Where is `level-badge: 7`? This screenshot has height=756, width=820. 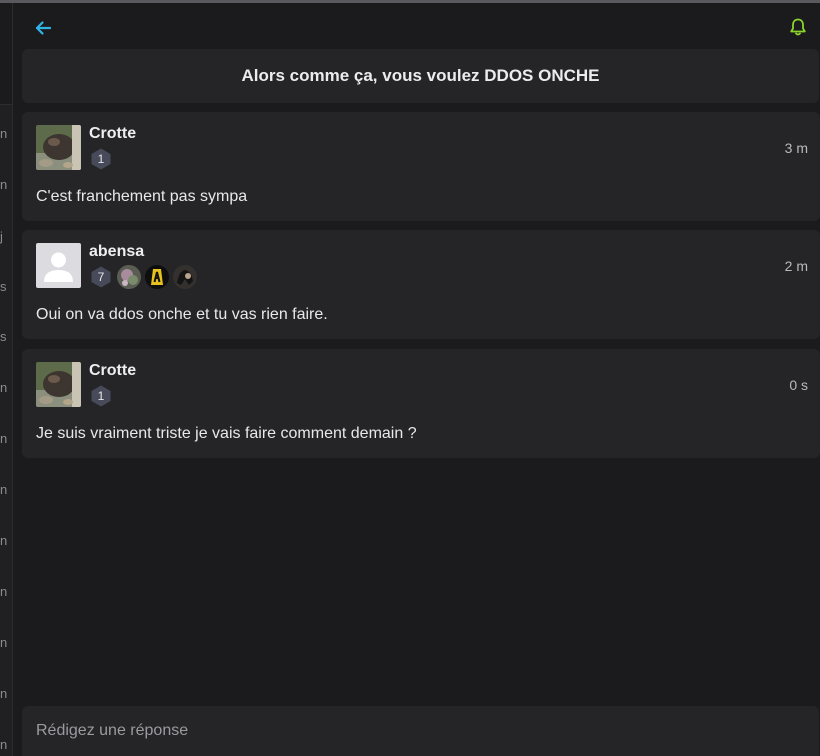
level-badge: 7 is located at coordinates (101, 277).